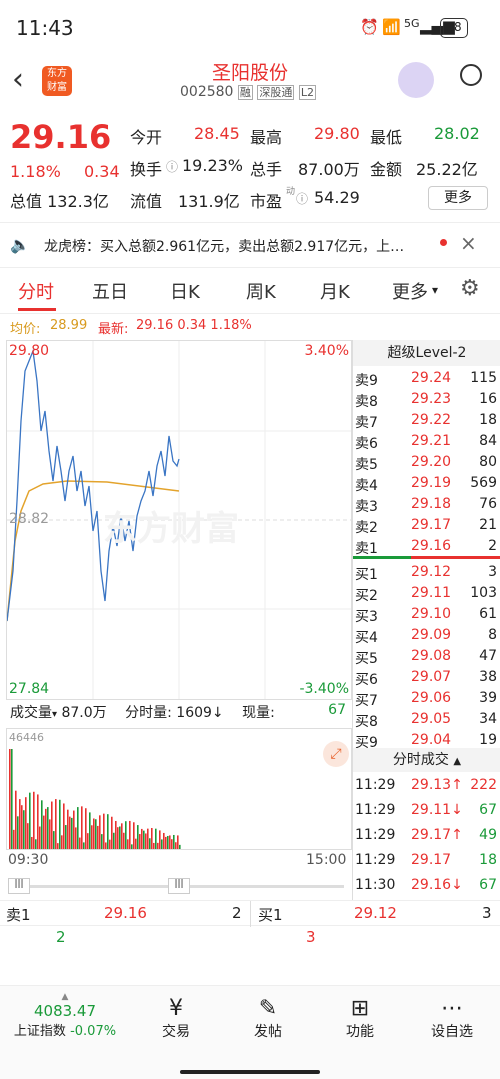 The height and width of the screenshot is (1079, 500). I want to click on tab-weekly-k: 周K, so click(261, 291).